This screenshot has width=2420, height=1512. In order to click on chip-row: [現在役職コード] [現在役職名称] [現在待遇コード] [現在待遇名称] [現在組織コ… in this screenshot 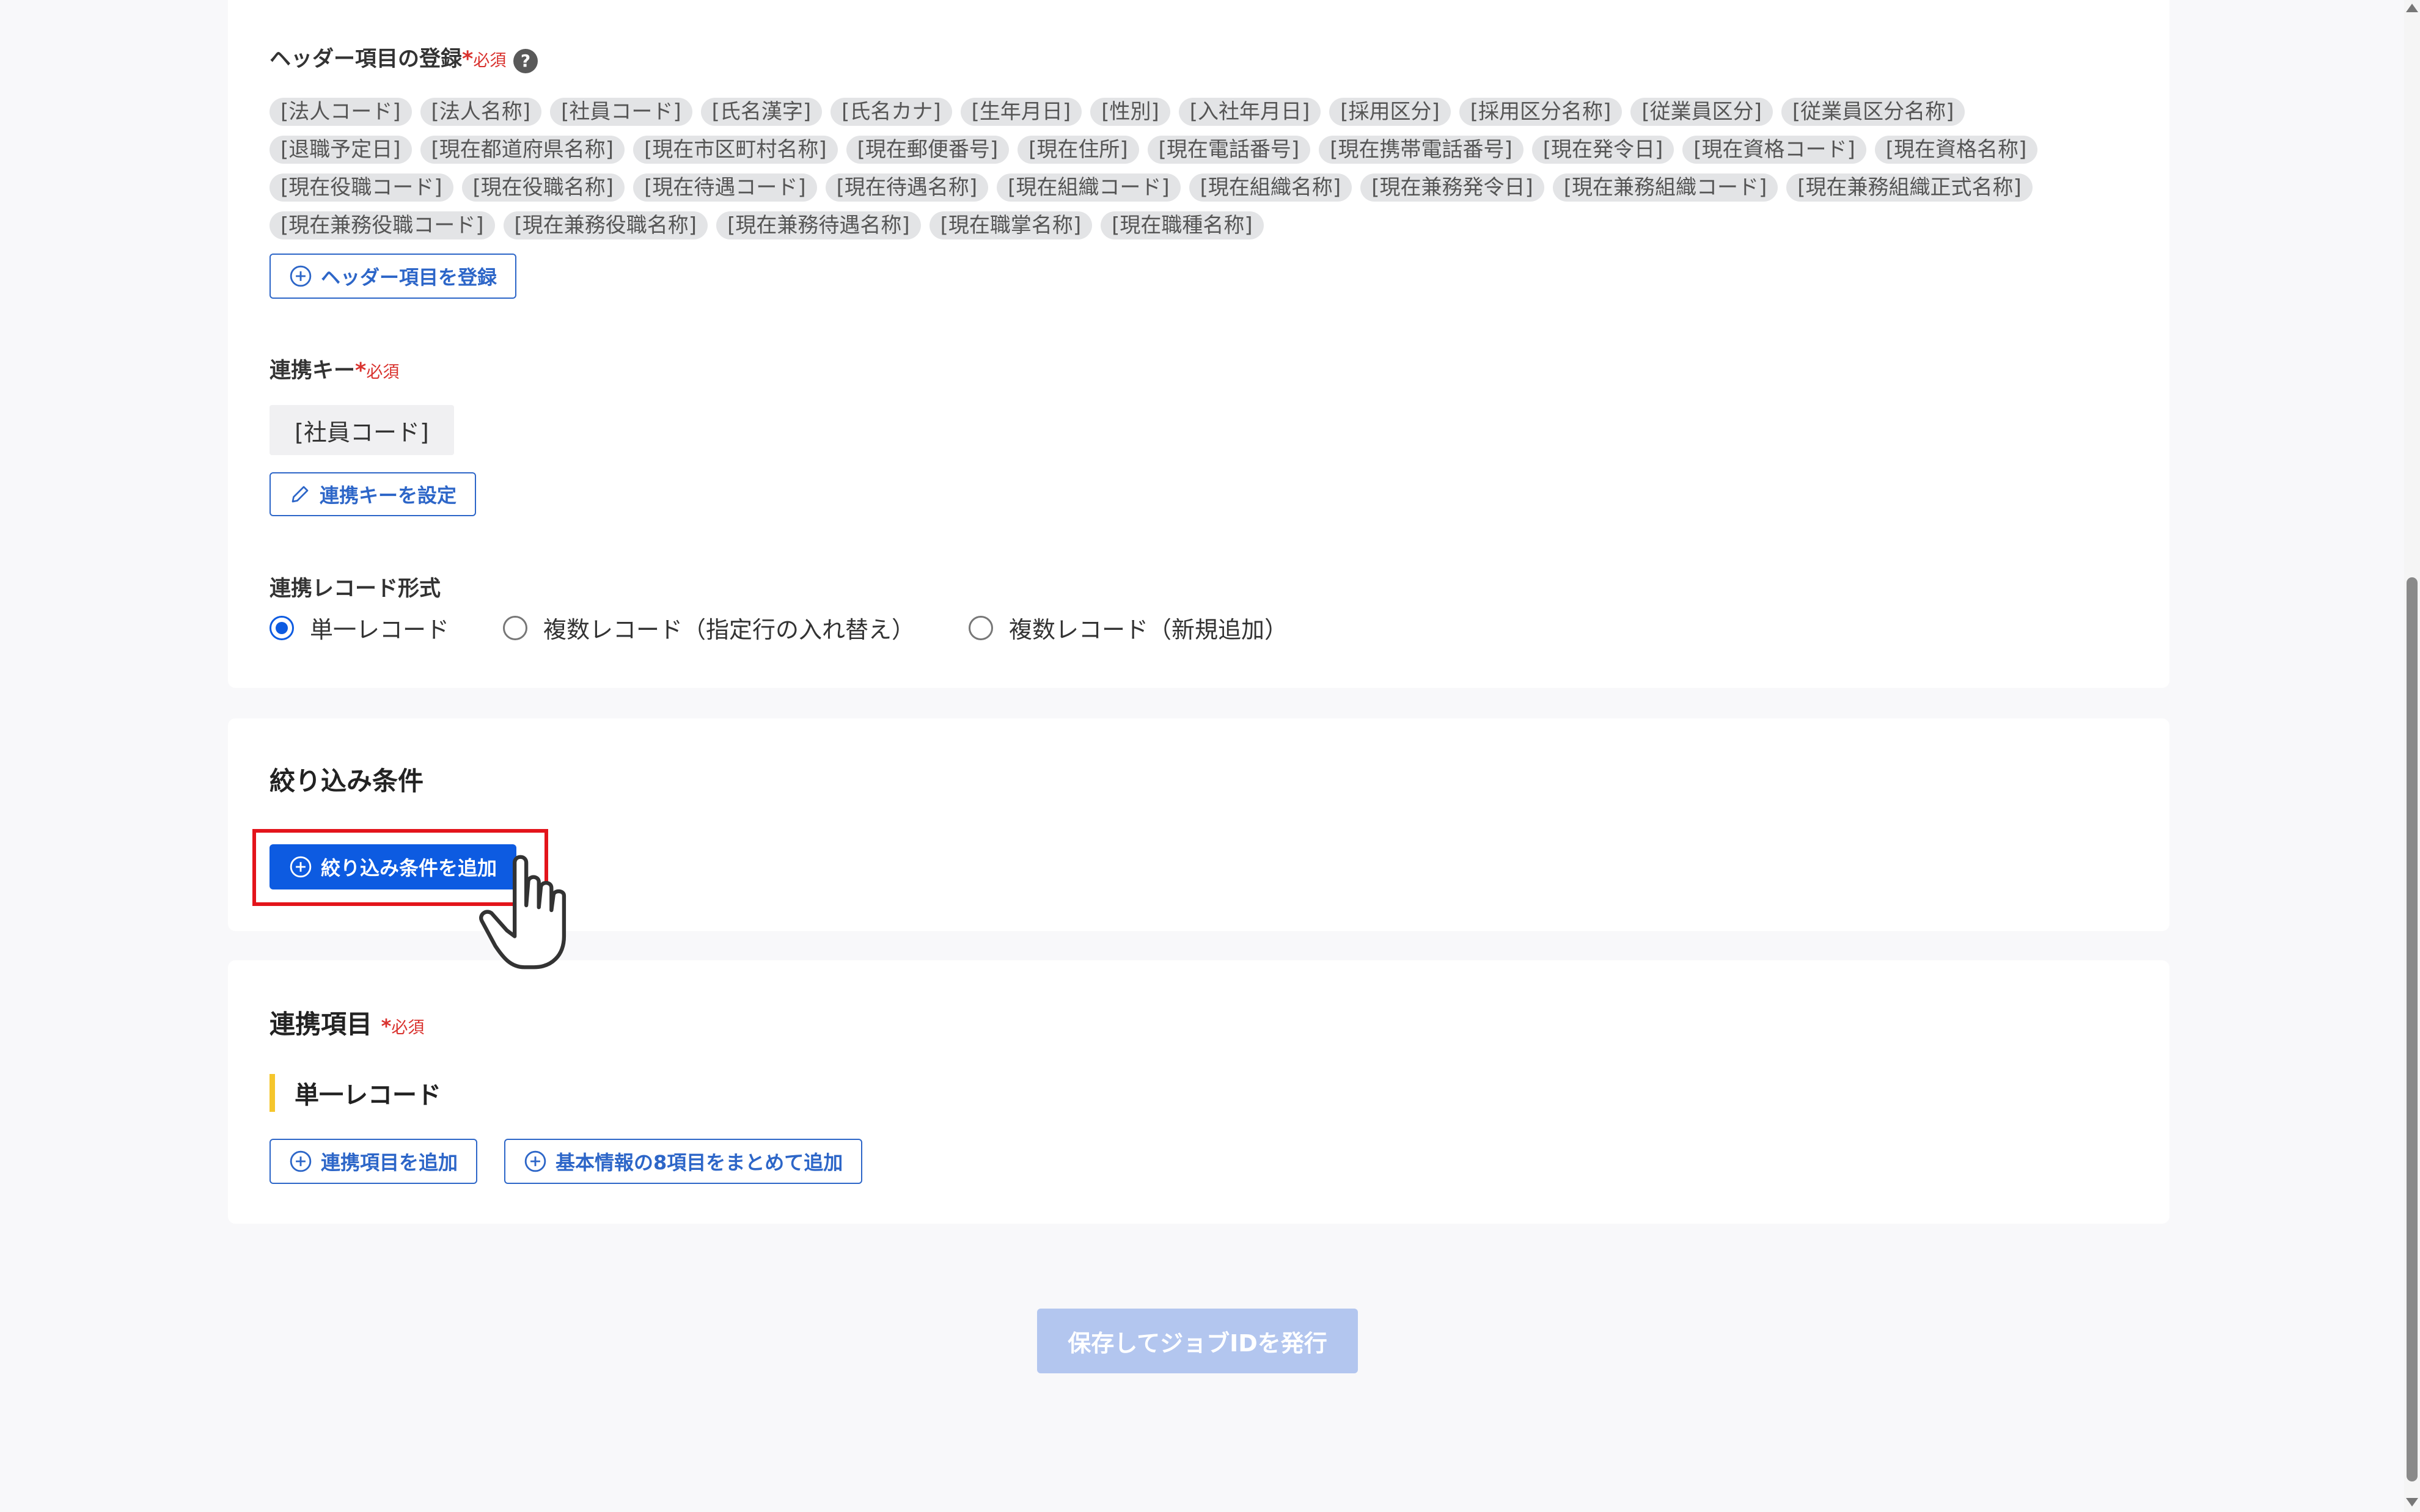, I will do `click(1199, 187)`.